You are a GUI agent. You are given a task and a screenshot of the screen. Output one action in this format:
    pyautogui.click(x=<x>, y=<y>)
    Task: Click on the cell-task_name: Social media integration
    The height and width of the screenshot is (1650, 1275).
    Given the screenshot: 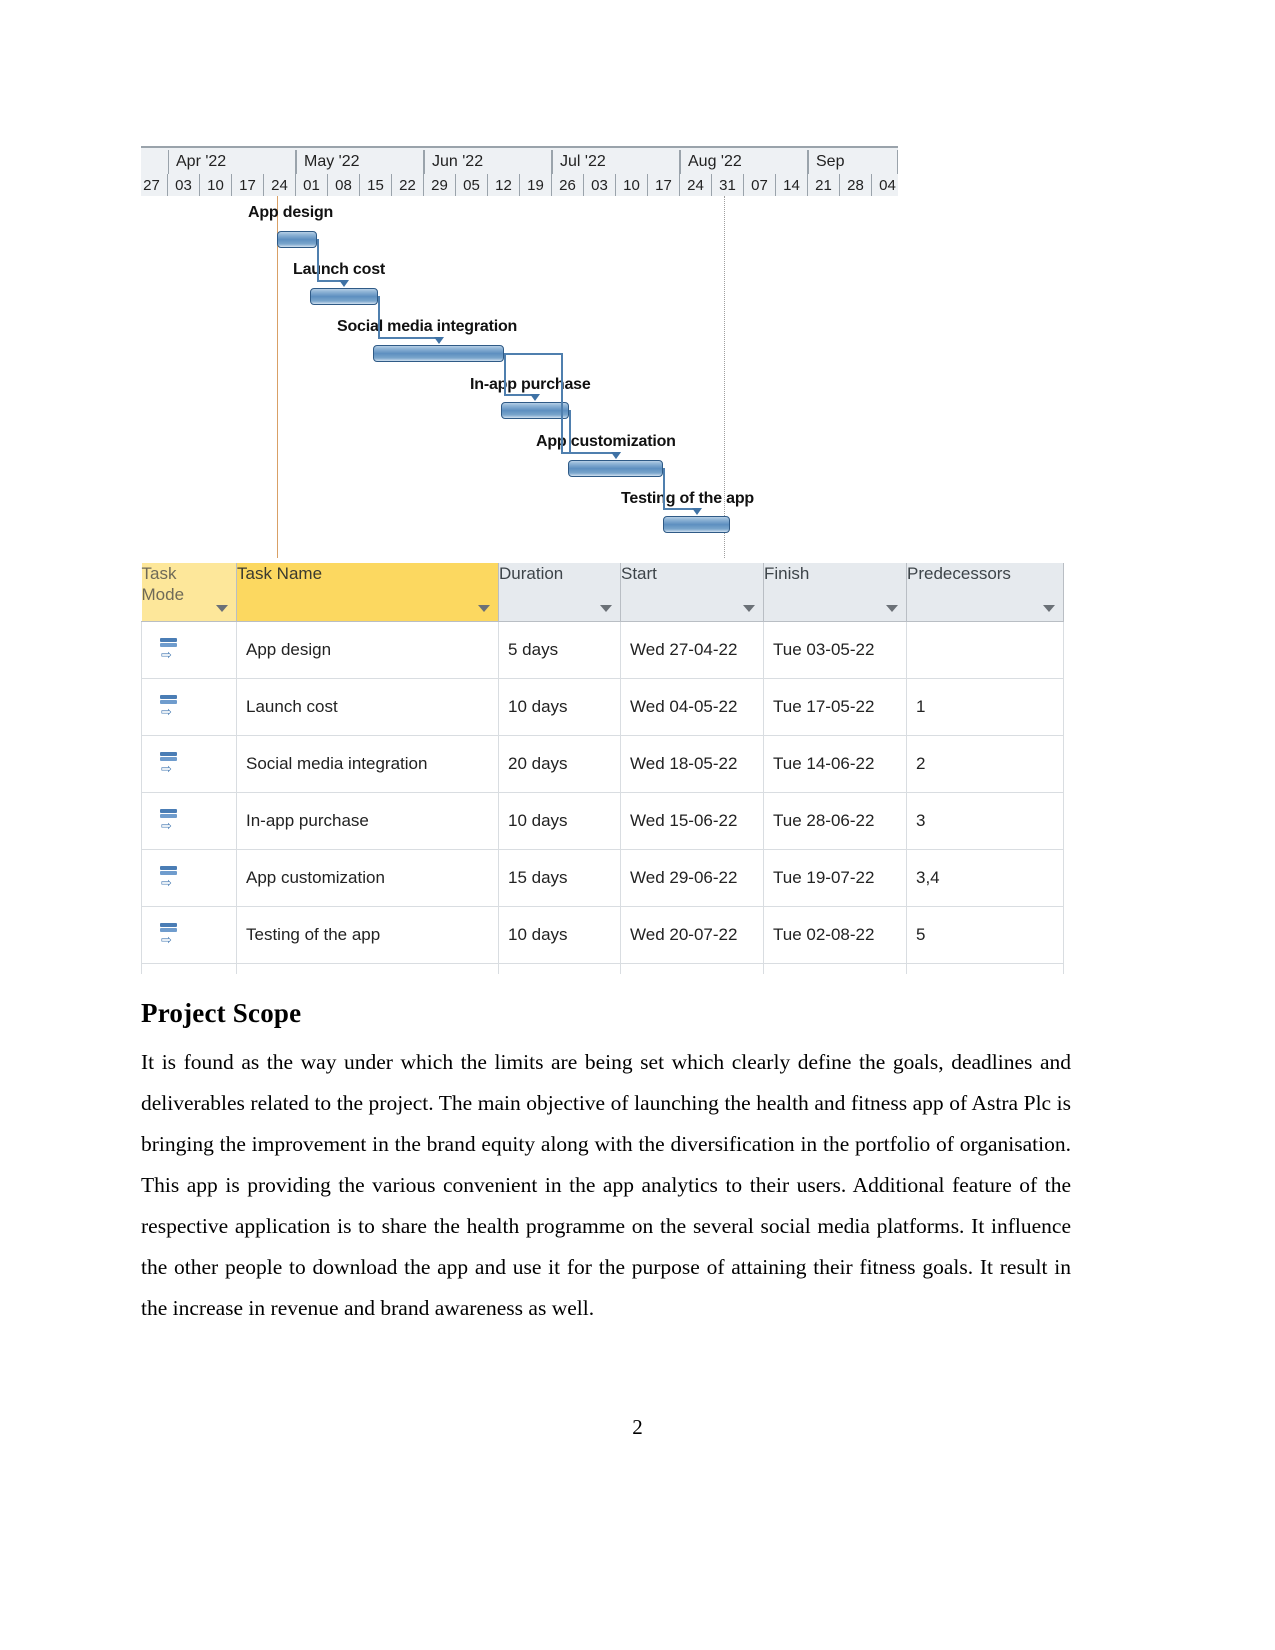 What is the action you would take?
    pyautogui.click(x=367, y=764)
    